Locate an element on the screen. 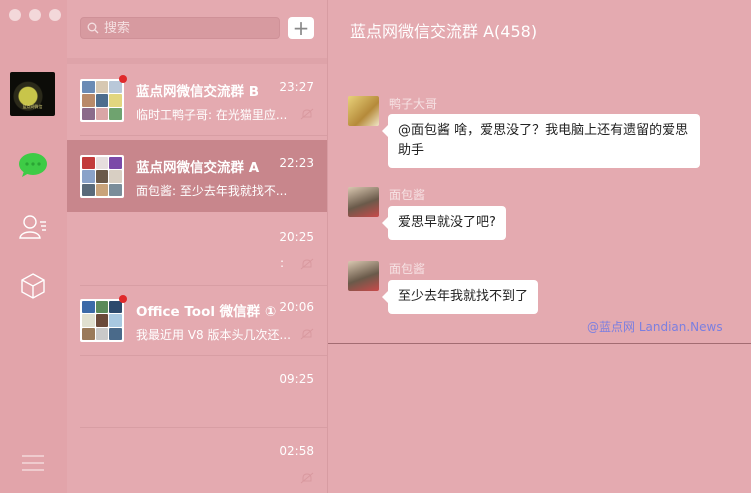 The image size is (751, 493). message-bubble: 至少去年我就找不到了 is located at coordinates (460, 297).